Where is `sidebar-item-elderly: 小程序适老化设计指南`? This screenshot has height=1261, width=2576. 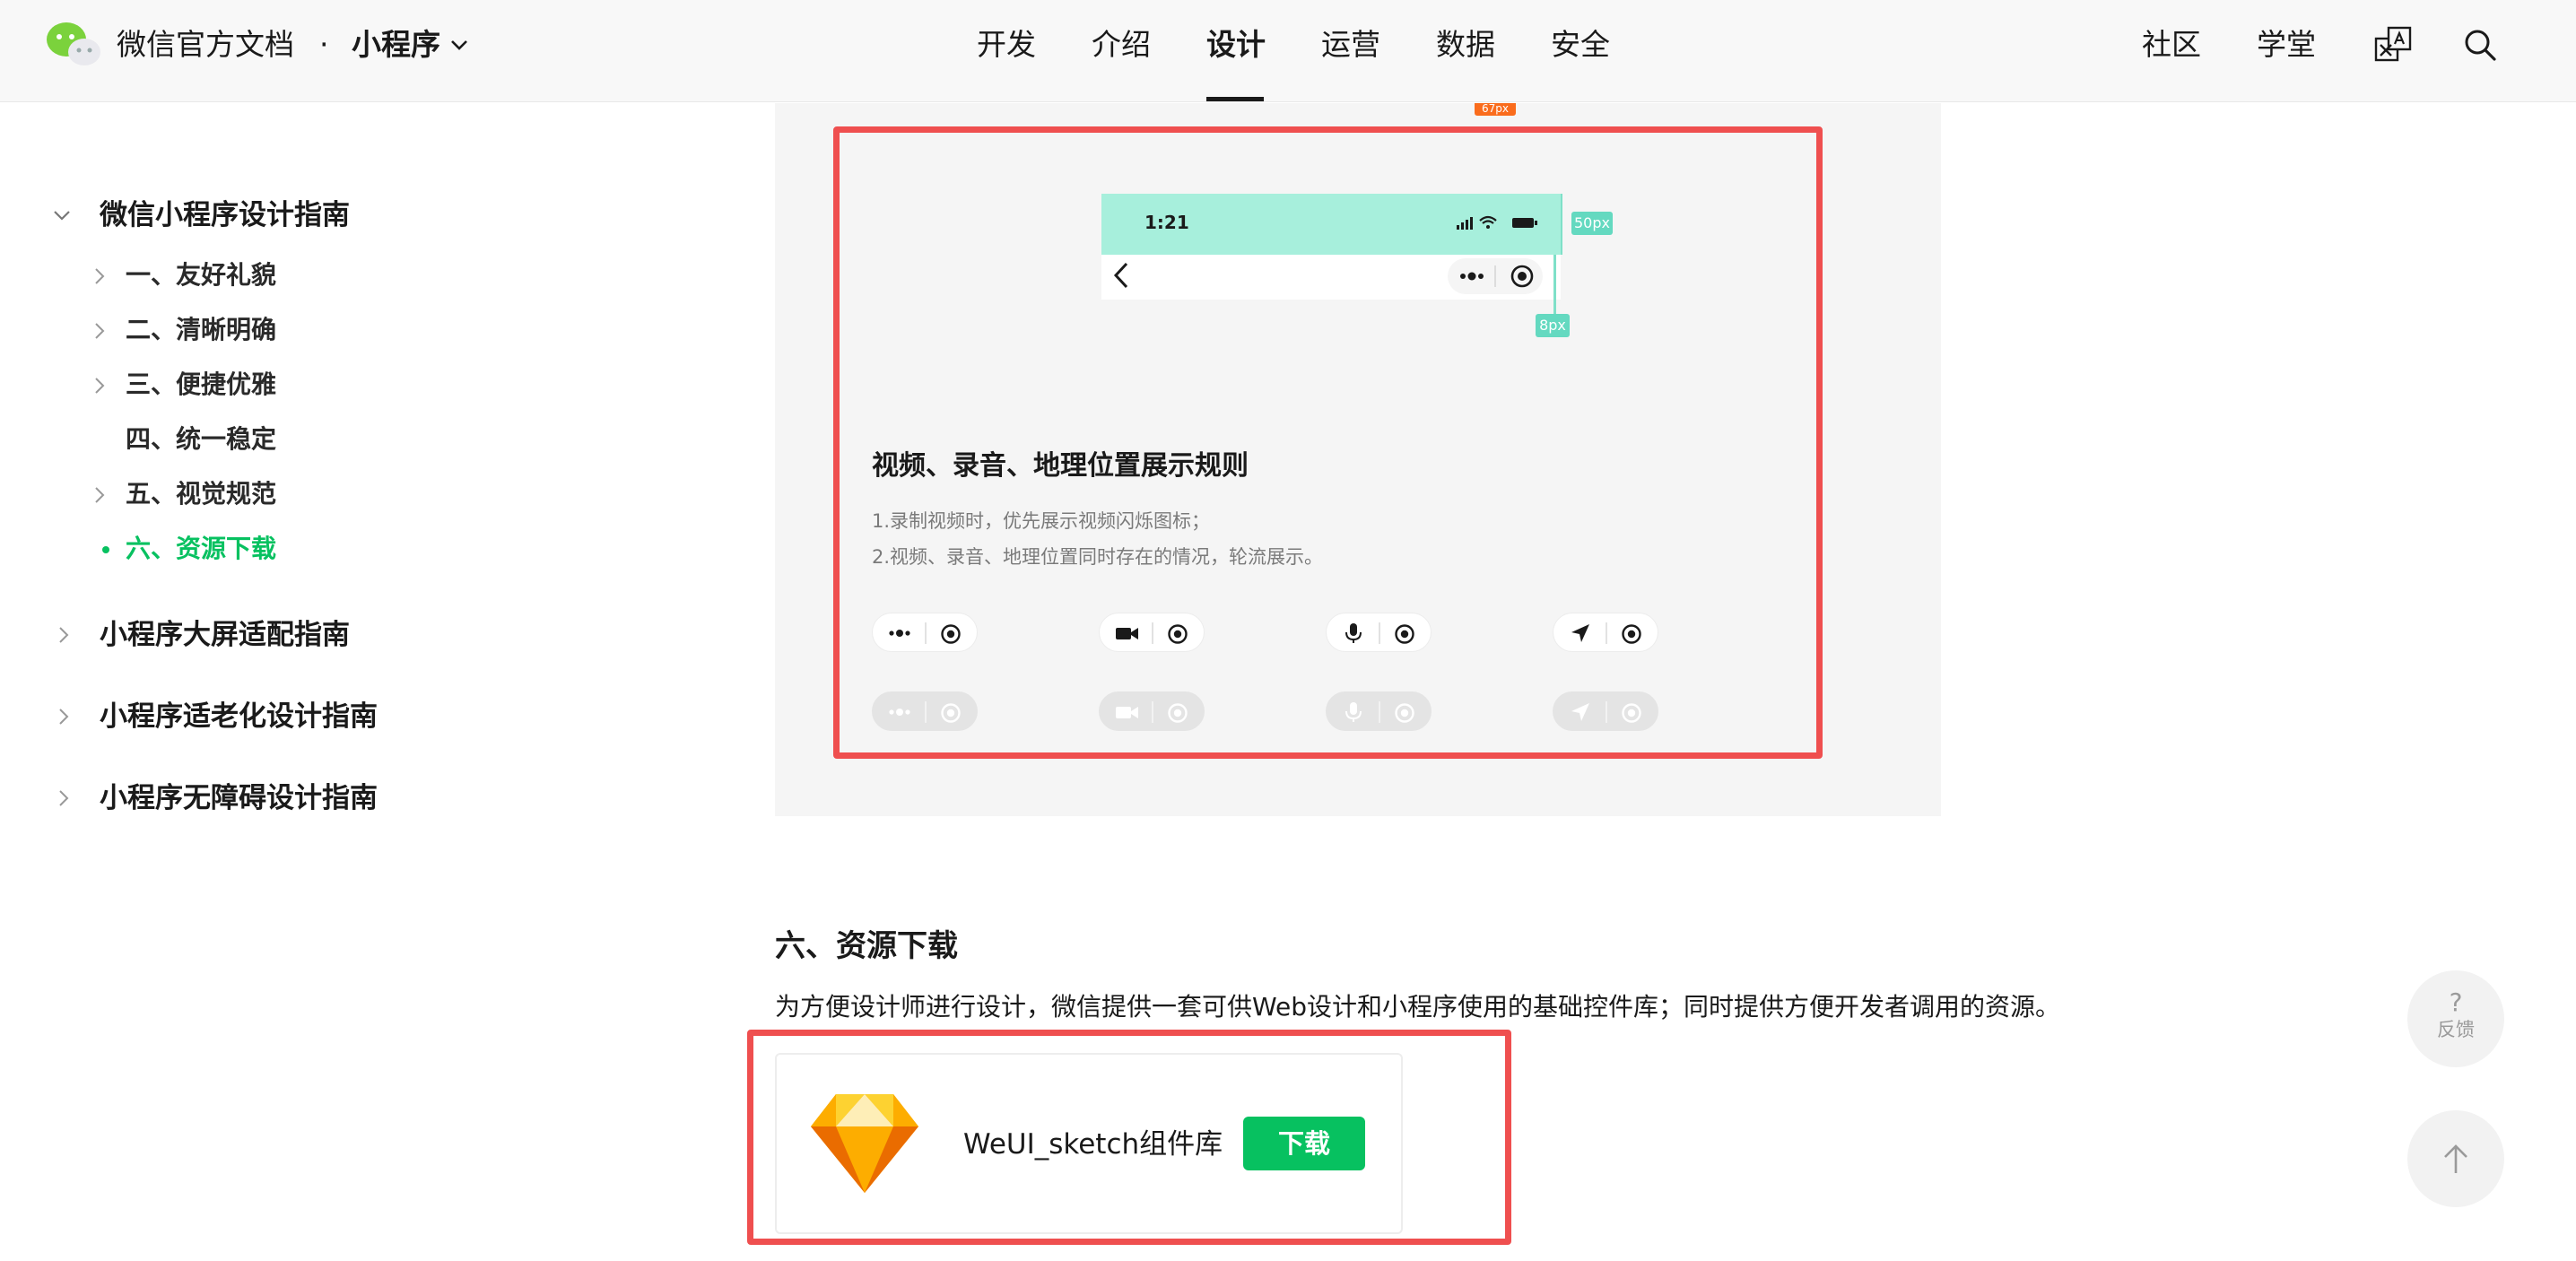 sidebar-item-elderly: 小程序适老化设计指南 is located at coordinates (239, 717).